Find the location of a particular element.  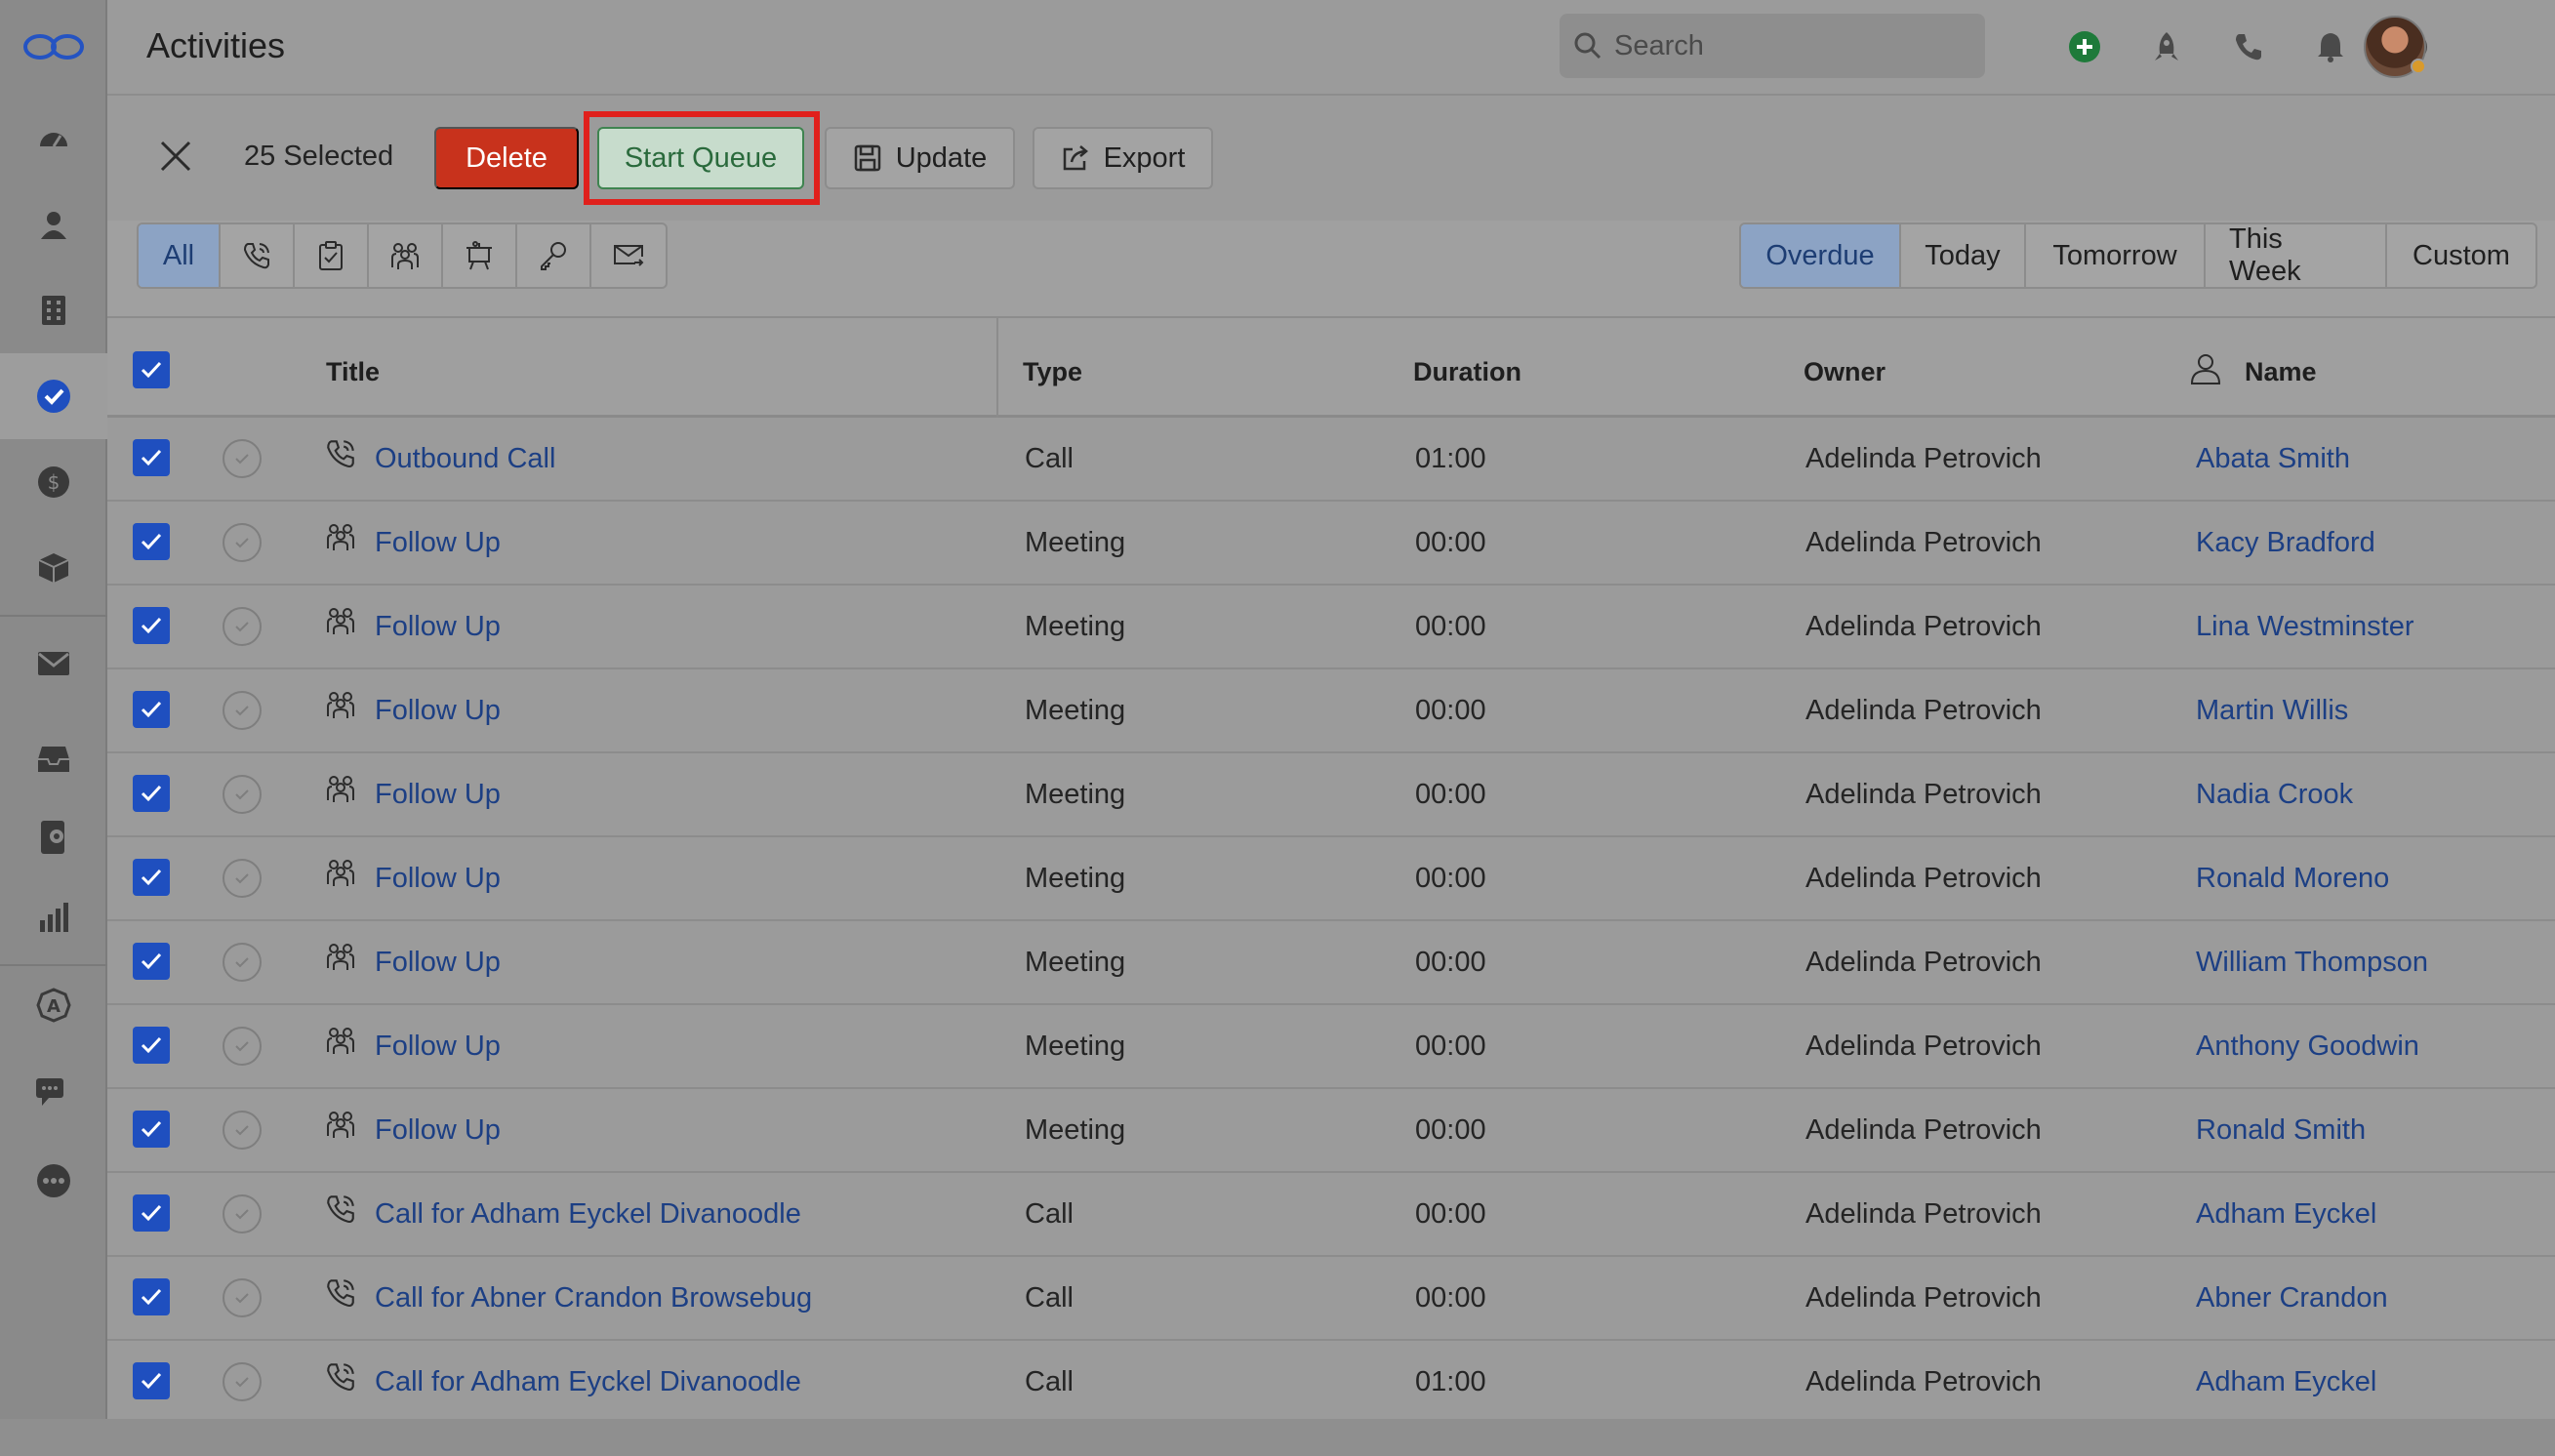

date-filter-tomorrow: Tomorrow is located at coordinates (2116, 255).